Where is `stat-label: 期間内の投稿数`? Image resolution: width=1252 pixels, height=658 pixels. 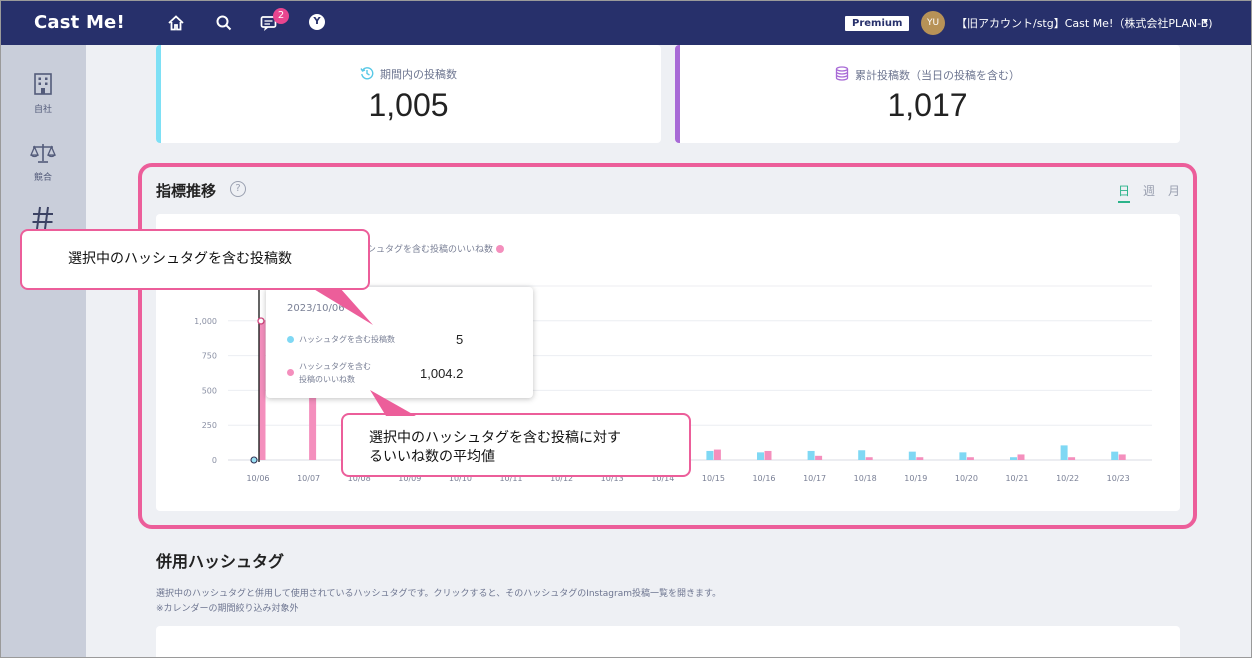
stat-label: 期間内の投稿数 is located at coordinates (408, 74).